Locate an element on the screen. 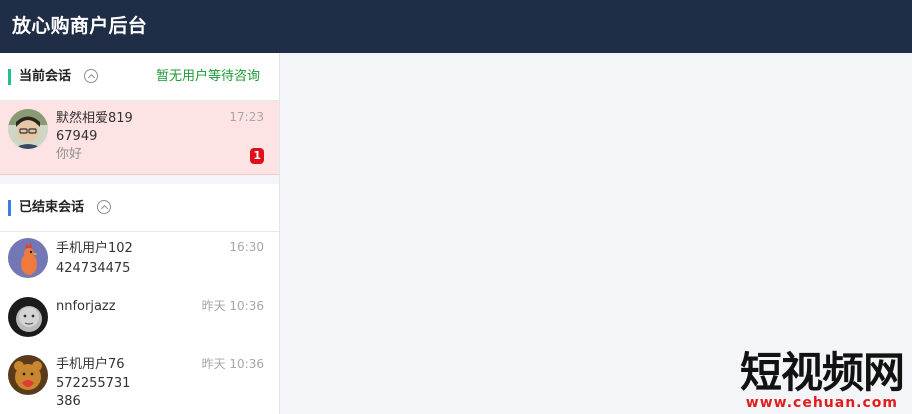 The width and height of the screenshot is (912, 414). conversation-time: 16:30 is located at coordinates (246, 247).